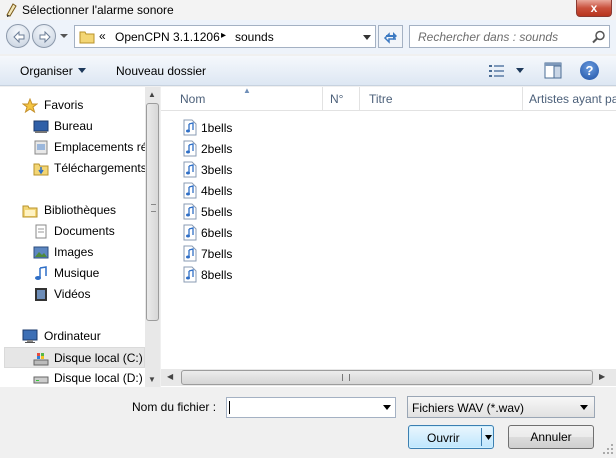 The width and height of the screenshot is (616, 458). I want to click on computer-icon, so click(30, 336).